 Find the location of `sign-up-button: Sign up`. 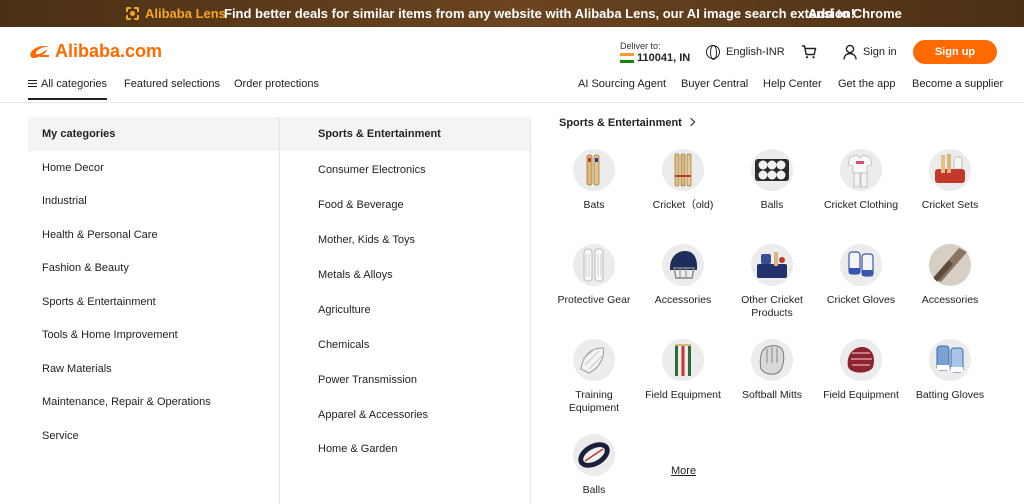

sign-up-button: Sign up is located at coordinates (955, 52).